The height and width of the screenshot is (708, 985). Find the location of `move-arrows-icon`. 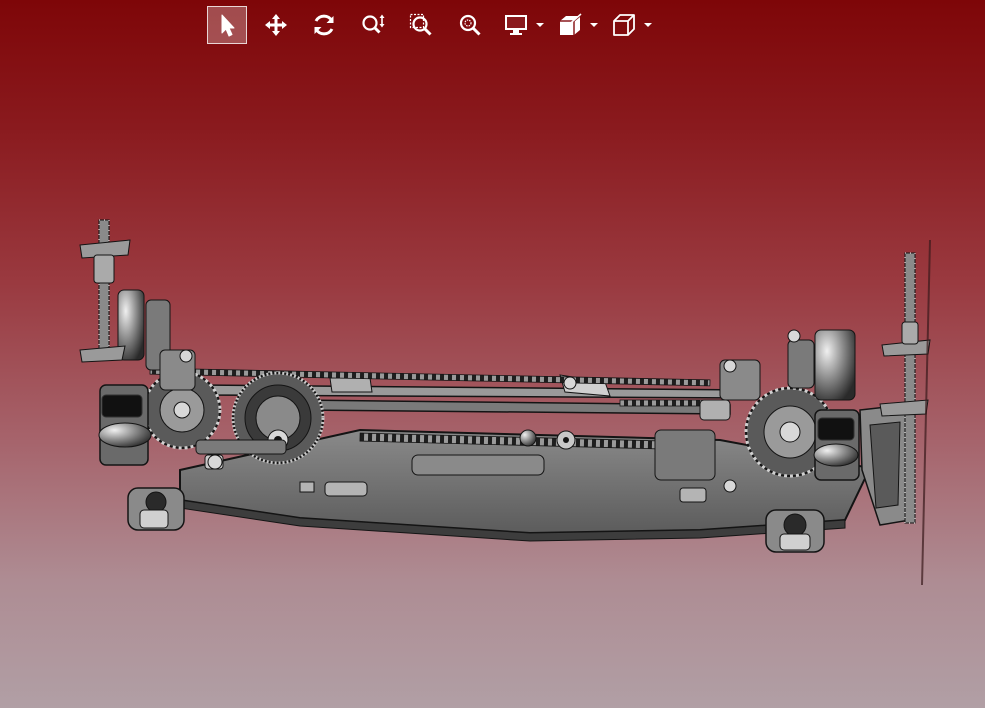

move-arrows-icon is located at coordinates (275, 25).